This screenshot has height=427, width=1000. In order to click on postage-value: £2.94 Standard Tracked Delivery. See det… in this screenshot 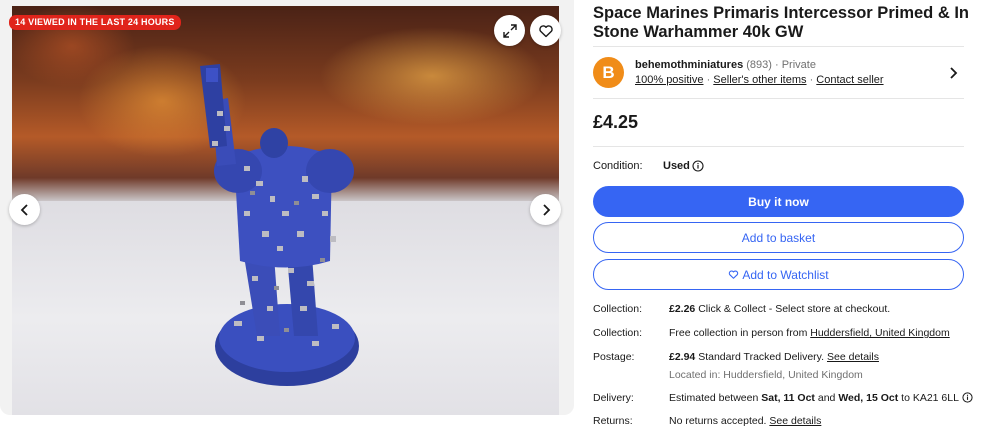, I will do `click(774, 357)`.